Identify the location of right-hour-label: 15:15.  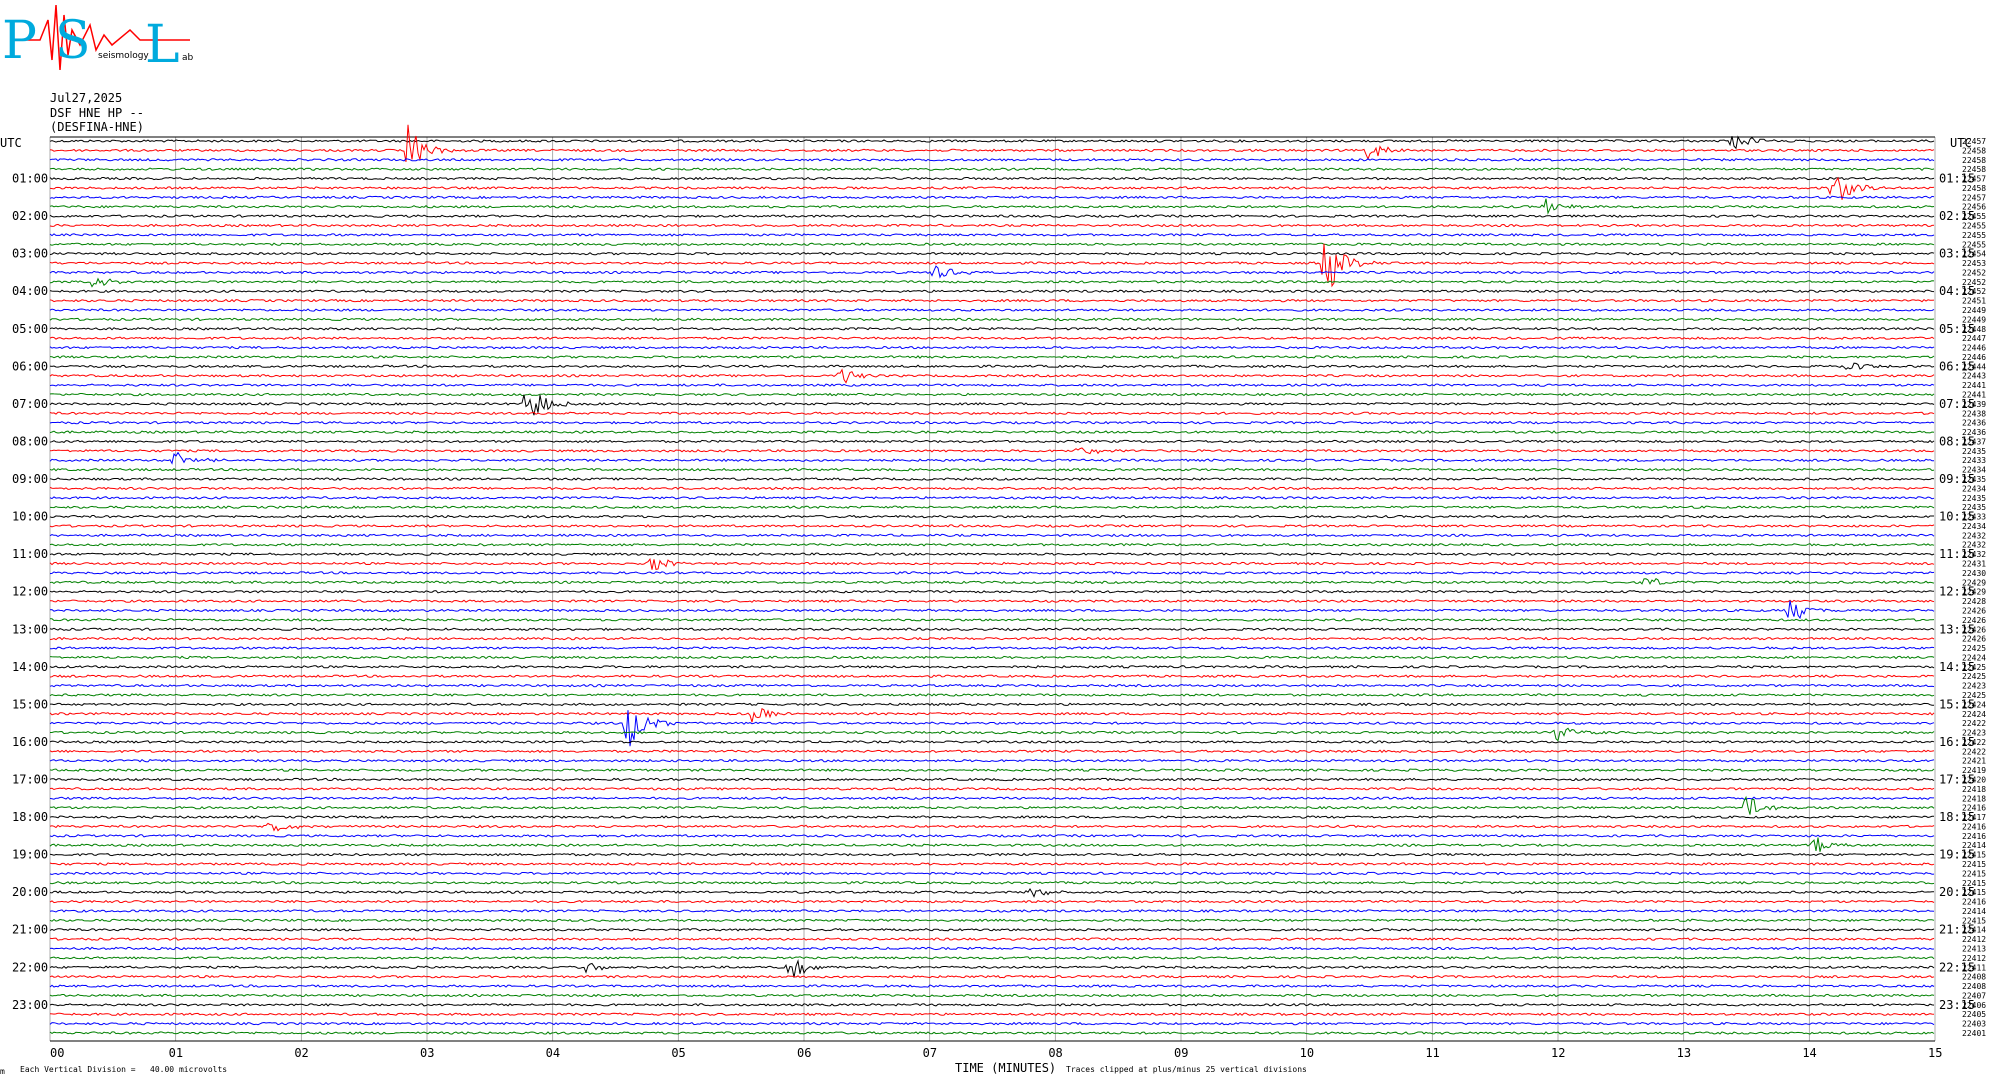
(1957, 704).